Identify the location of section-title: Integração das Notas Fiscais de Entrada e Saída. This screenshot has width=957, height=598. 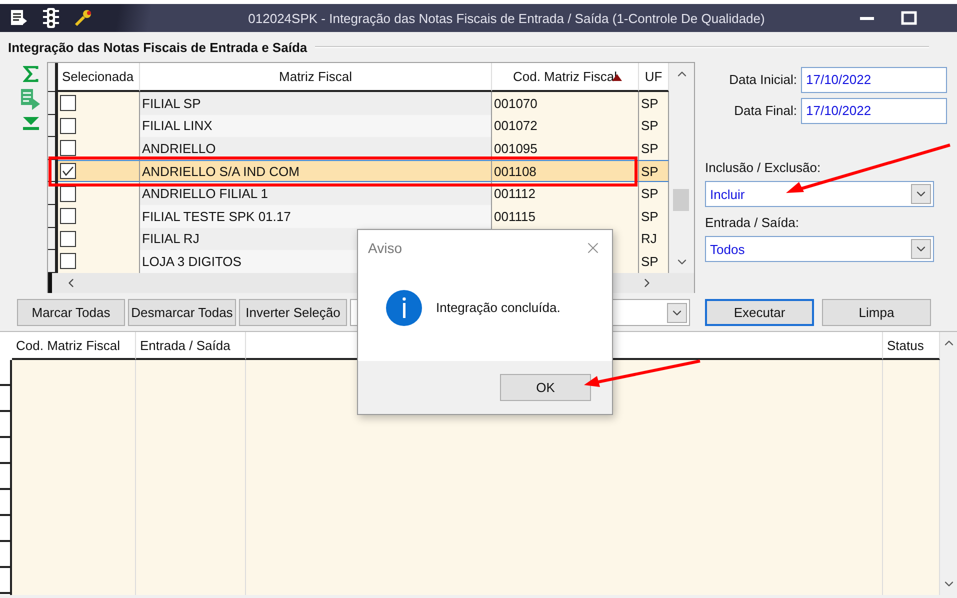
(158, 47).